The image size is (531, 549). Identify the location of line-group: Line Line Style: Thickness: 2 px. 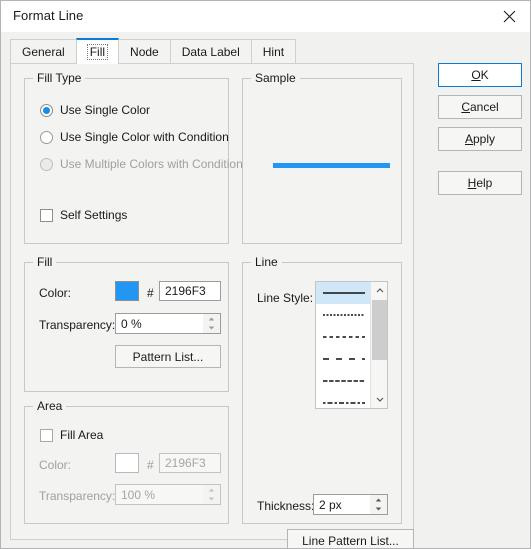
(322, 389).